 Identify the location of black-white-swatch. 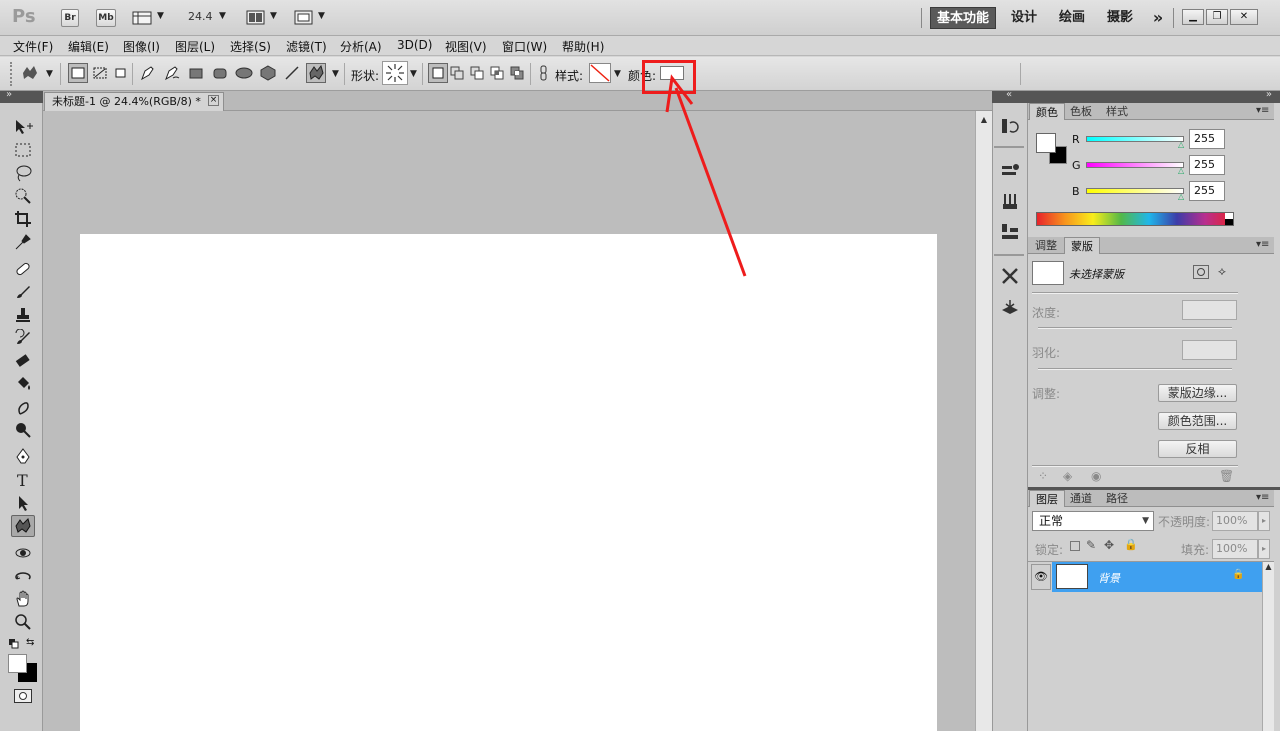
(1229, 219).